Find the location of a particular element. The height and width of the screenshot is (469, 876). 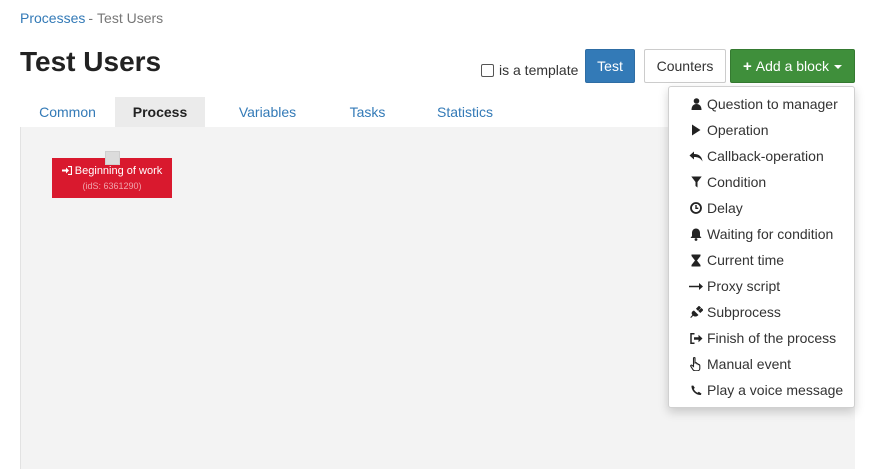

menu-item-label: Proxy script is located at coordinates (744, 286).